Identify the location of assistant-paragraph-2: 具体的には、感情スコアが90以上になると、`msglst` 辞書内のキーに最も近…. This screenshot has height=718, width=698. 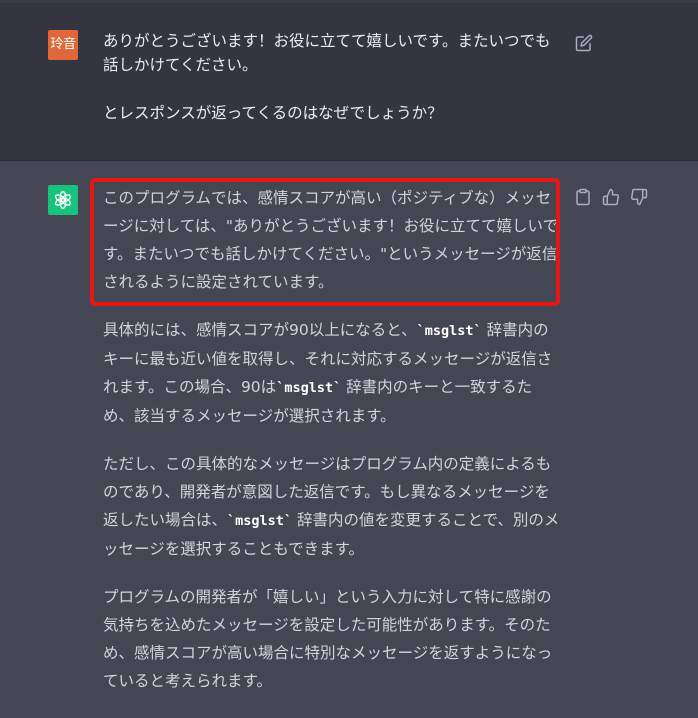
(333, 373).